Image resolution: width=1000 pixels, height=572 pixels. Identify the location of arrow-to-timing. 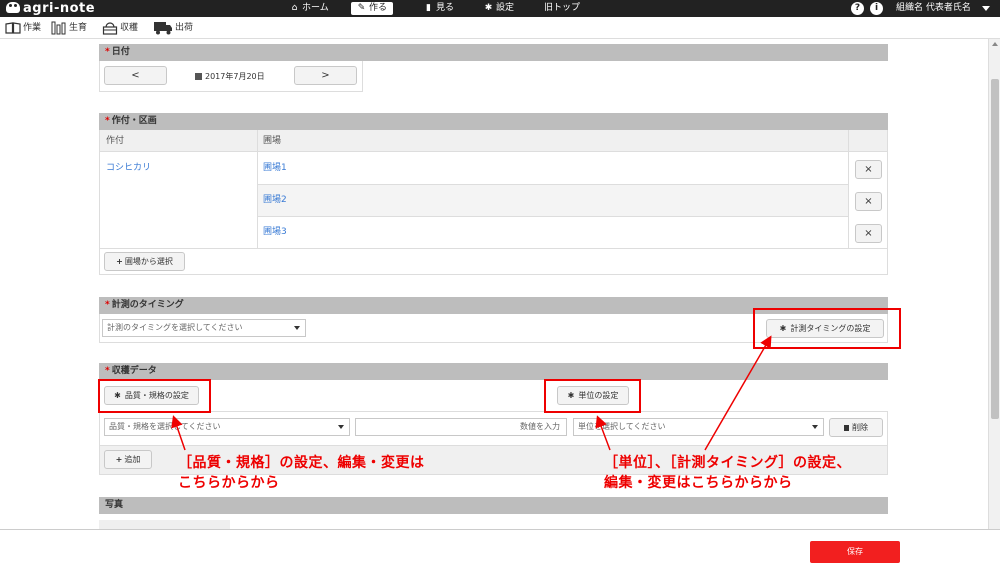
(738, 393).